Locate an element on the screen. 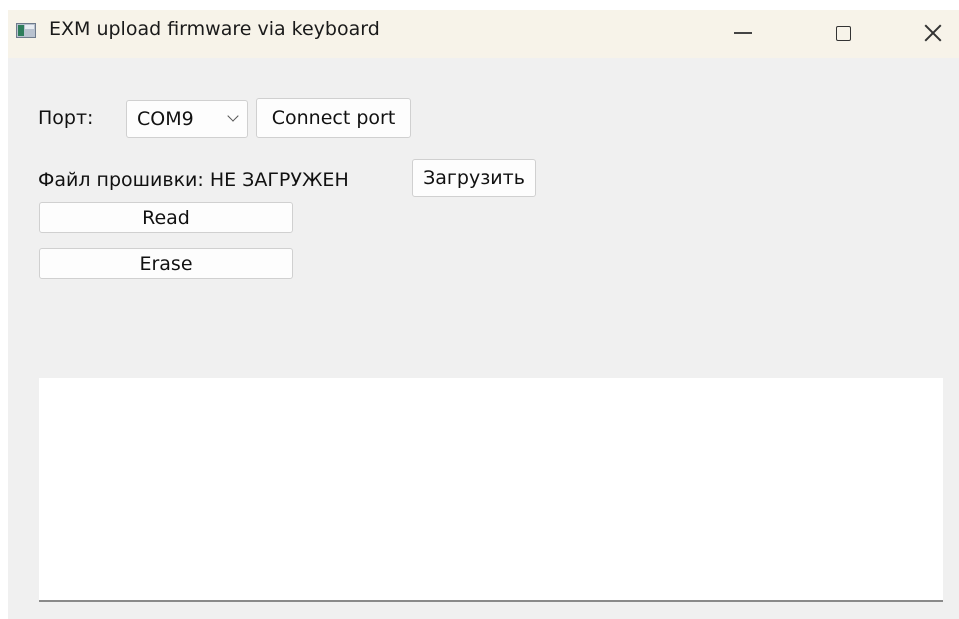 Image resolution: width=959 pixels, height=619 pixels. title-bar: EXM upload firmware via keyboard is located at coordinates (483, 34).